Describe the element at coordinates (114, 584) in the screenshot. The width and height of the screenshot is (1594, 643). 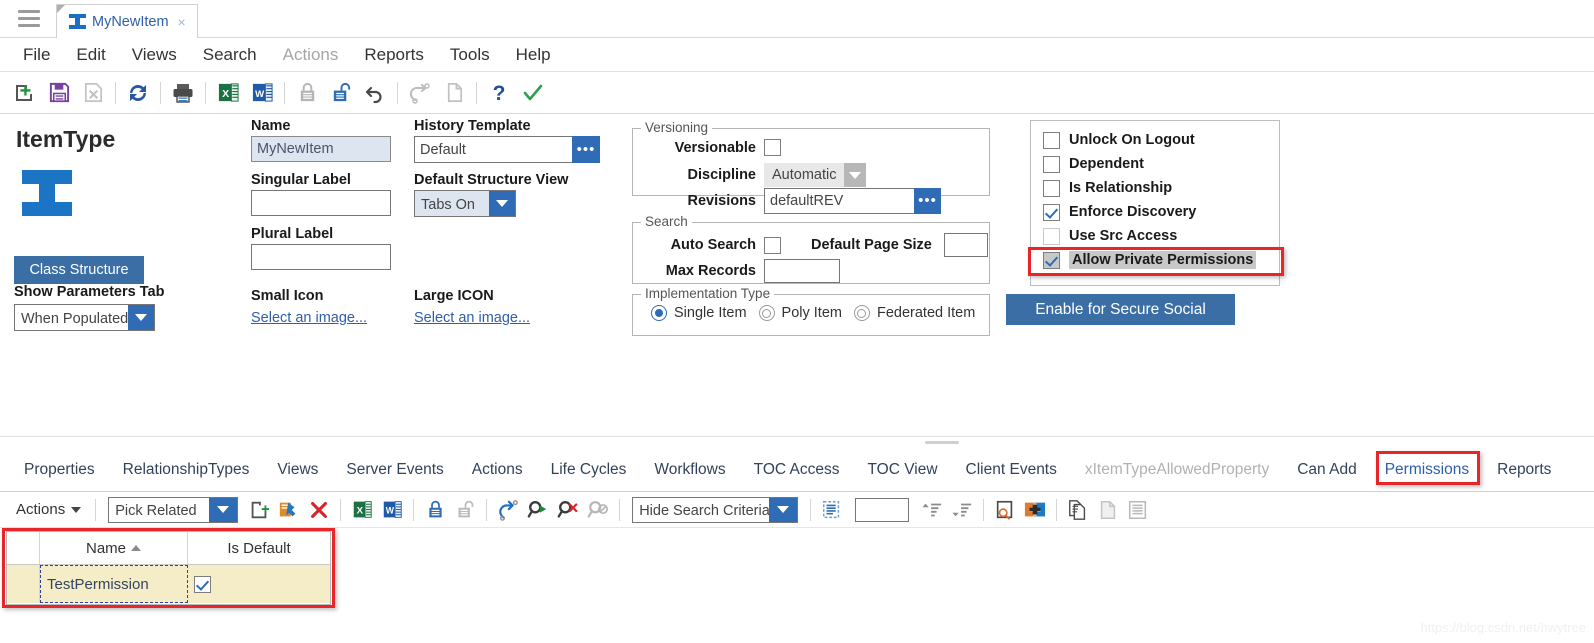
I see `row-name-cell: TestPermission` at that location.